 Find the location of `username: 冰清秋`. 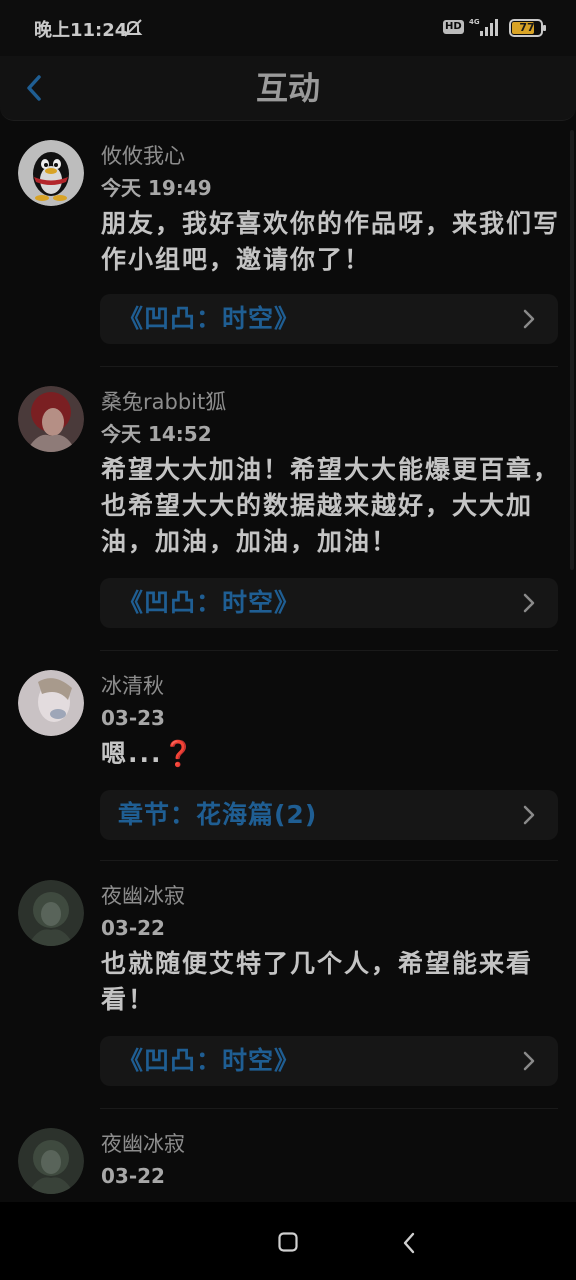

username: 冰清秋 is located at coordinates (132, 686).